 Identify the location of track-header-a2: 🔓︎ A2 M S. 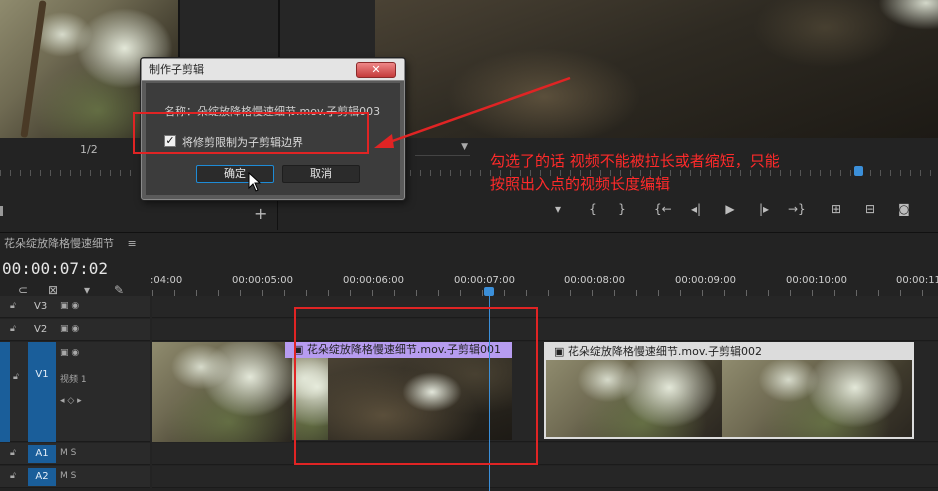
(75, 477).